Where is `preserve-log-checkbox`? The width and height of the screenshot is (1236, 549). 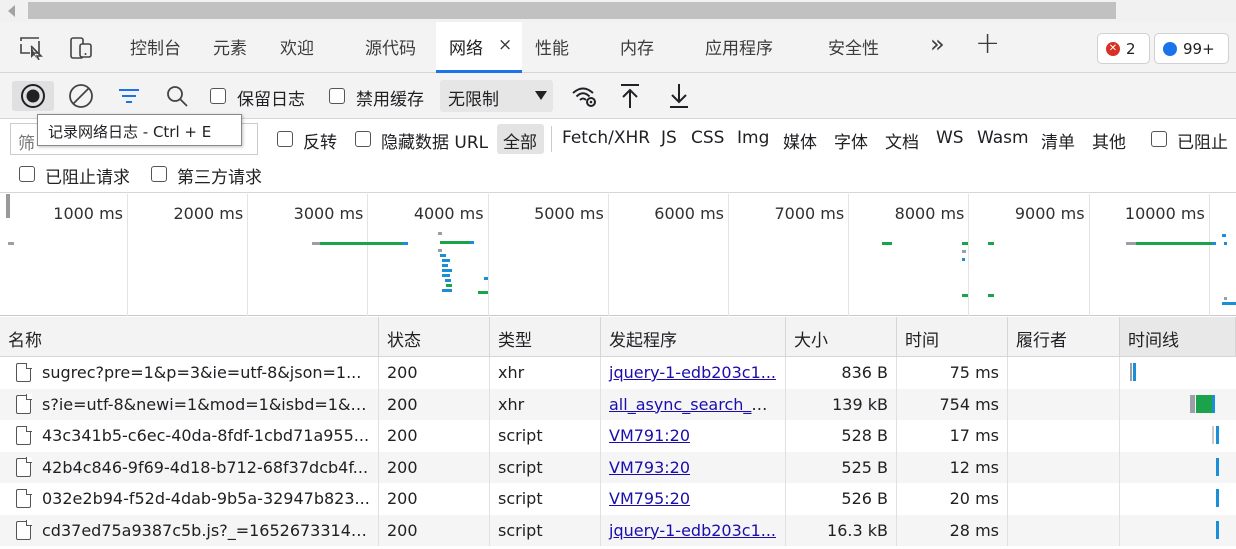 preserve-log-checkbox is located at coordinates (218, 96).